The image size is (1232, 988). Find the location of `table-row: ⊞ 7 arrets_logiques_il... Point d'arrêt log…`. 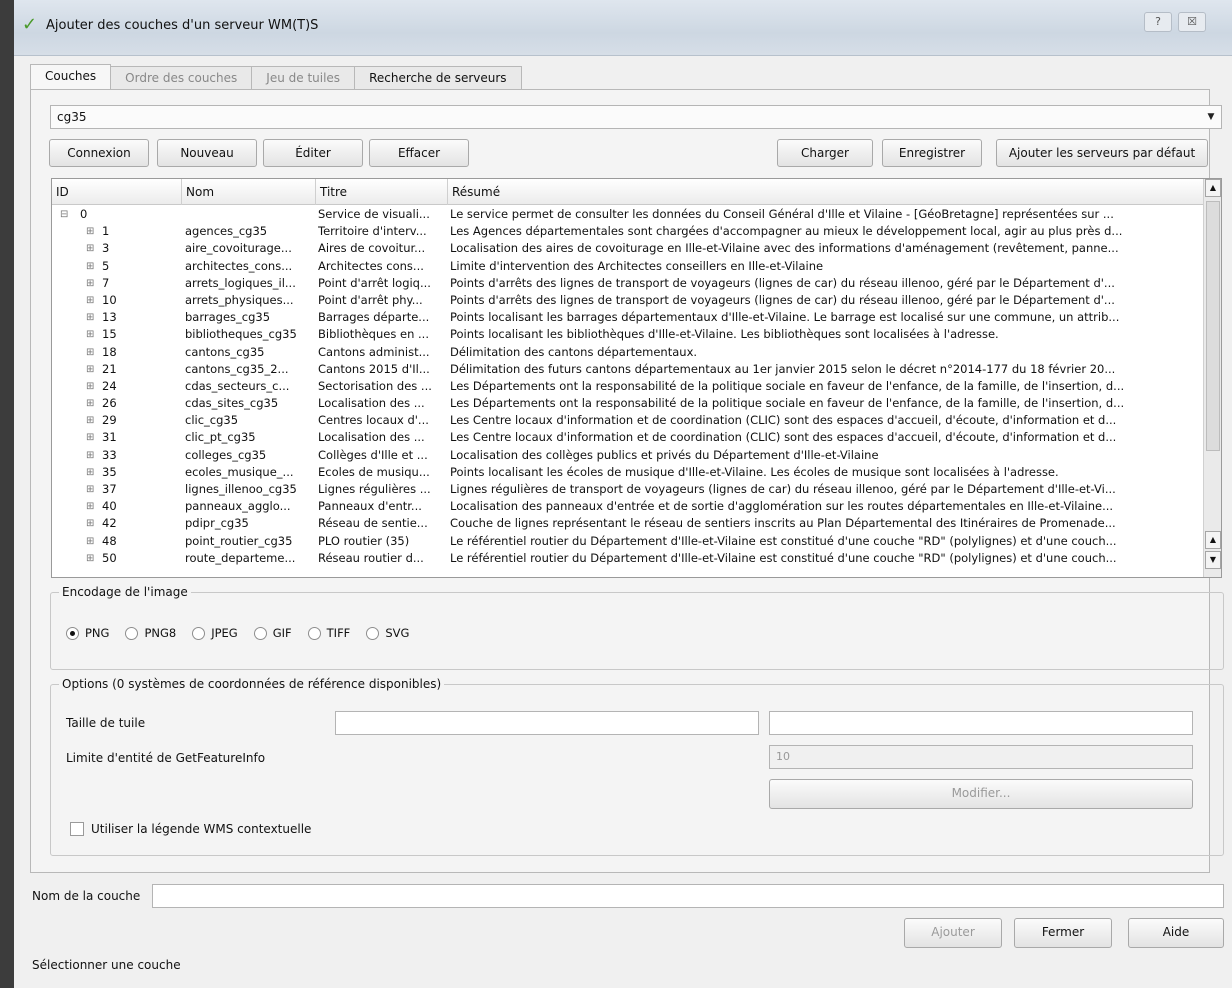

table-row: ⊞ 7 arrets_logiques_il... Point d'arrêt log… is located at coordinates (627, 283).